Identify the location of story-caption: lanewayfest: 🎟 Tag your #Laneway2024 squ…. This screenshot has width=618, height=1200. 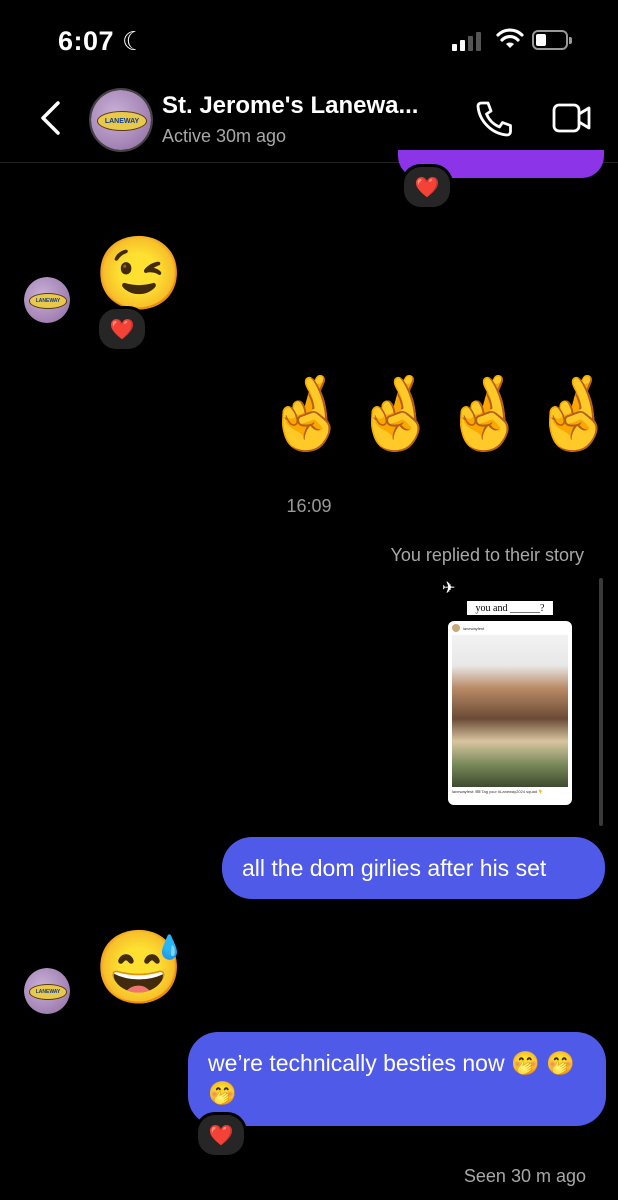
(498, 791).